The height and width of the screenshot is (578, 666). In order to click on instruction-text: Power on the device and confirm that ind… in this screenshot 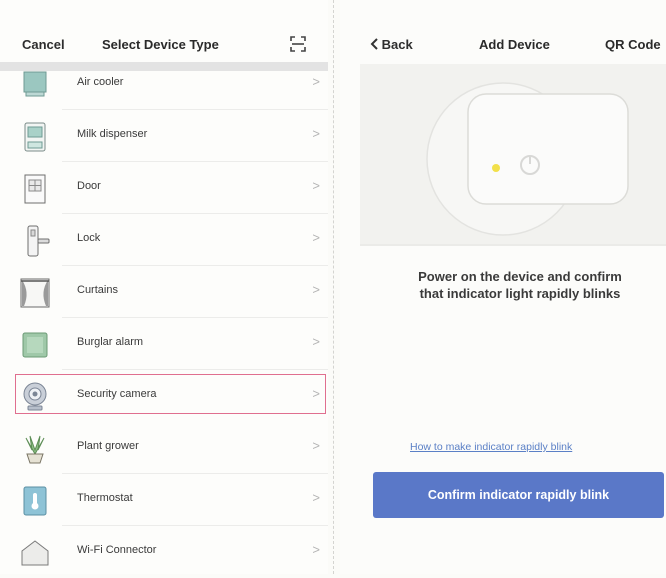, I will do `click(518, 285)`.